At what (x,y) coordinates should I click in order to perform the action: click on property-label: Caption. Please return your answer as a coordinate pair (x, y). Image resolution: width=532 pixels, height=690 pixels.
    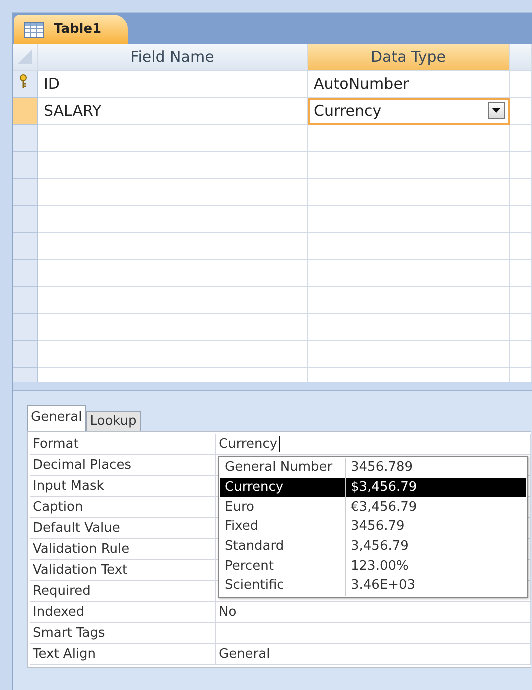
    Looking at the image, I should click on (123, 507).